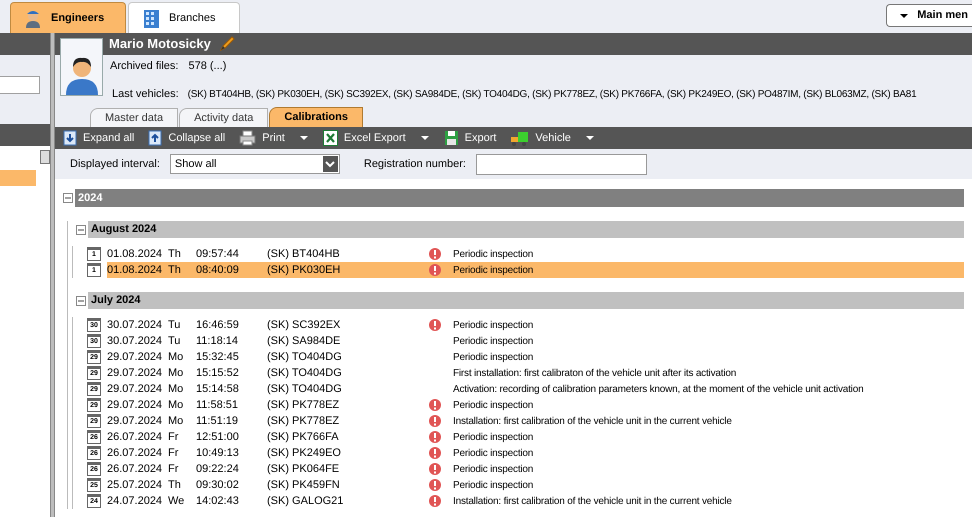  Describe the element at coordinates (25, 44) in the screenshot. I see `panel-header` at that location.